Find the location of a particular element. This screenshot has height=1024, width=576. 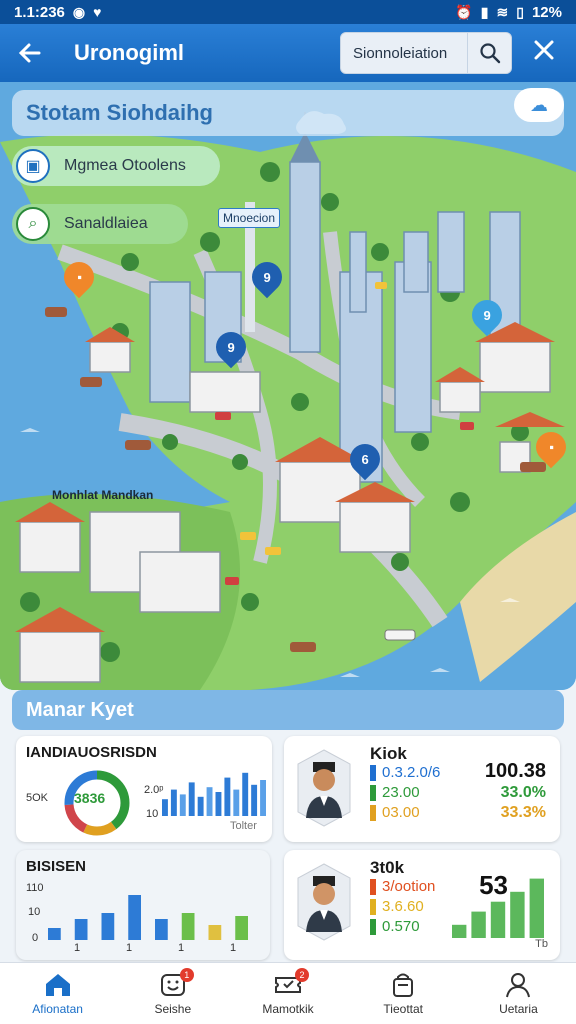

stat-row: 3.6.60 is located at coordinates (397, 906).